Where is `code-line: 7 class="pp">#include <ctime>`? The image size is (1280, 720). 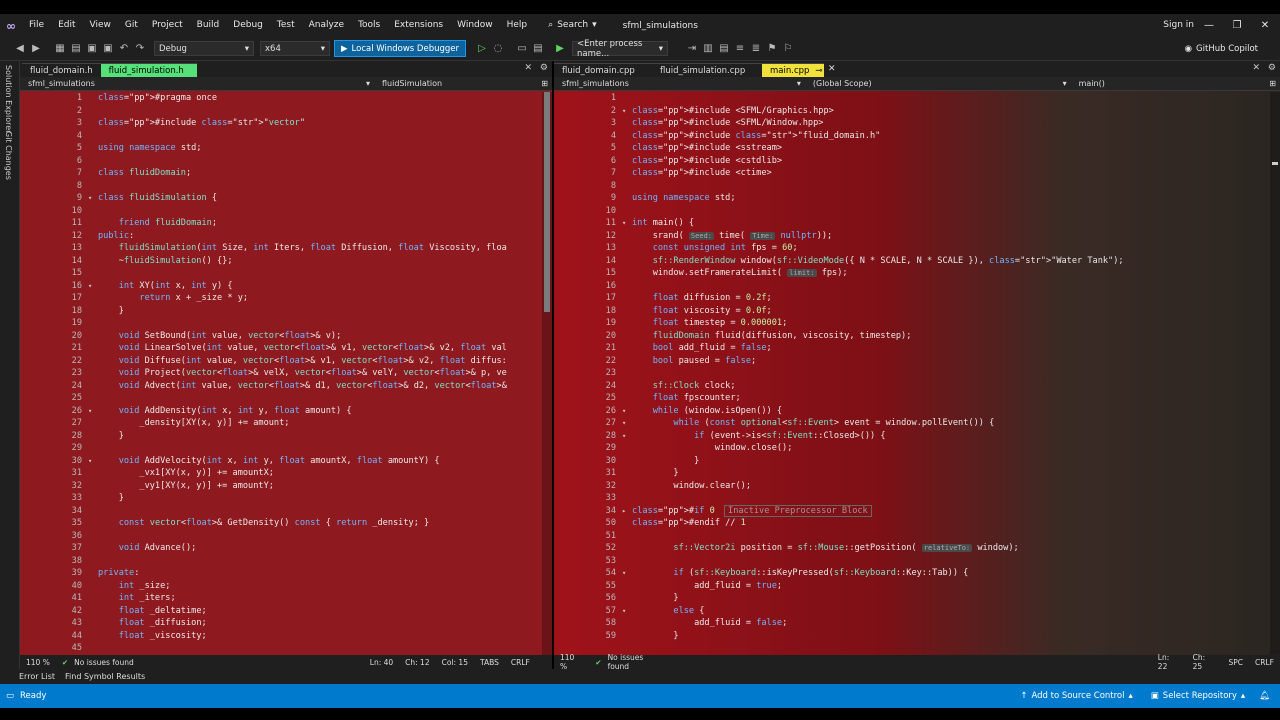 code-line: 7 class="pp">#include <ctime> is located at coordinates (912, 173).